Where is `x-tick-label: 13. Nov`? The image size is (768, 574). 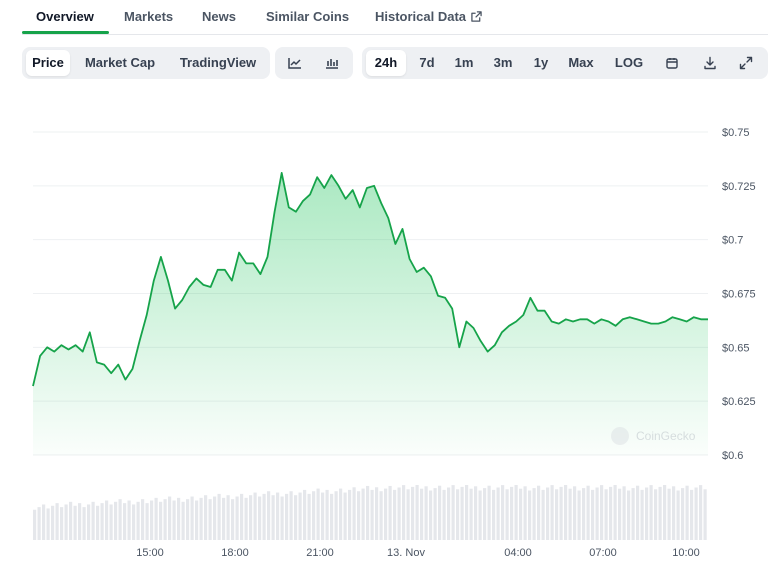
x-tick-label: 13. Nov is located at coordinates (406, 553).